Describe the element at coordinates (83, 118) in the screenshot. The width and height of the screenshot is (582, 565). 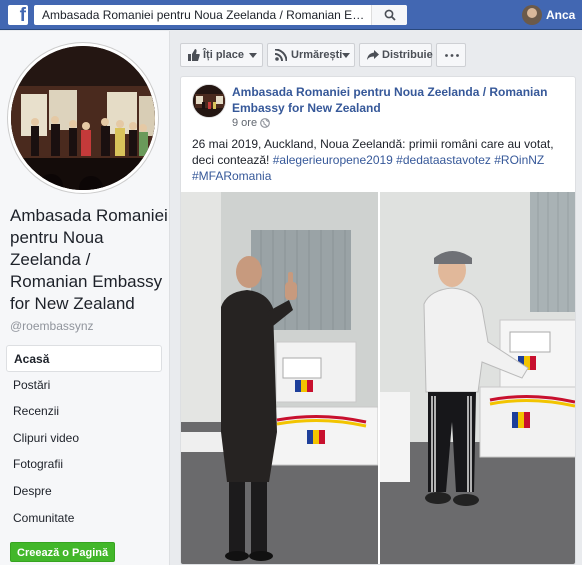
I see `page-profile-picture` at that location.